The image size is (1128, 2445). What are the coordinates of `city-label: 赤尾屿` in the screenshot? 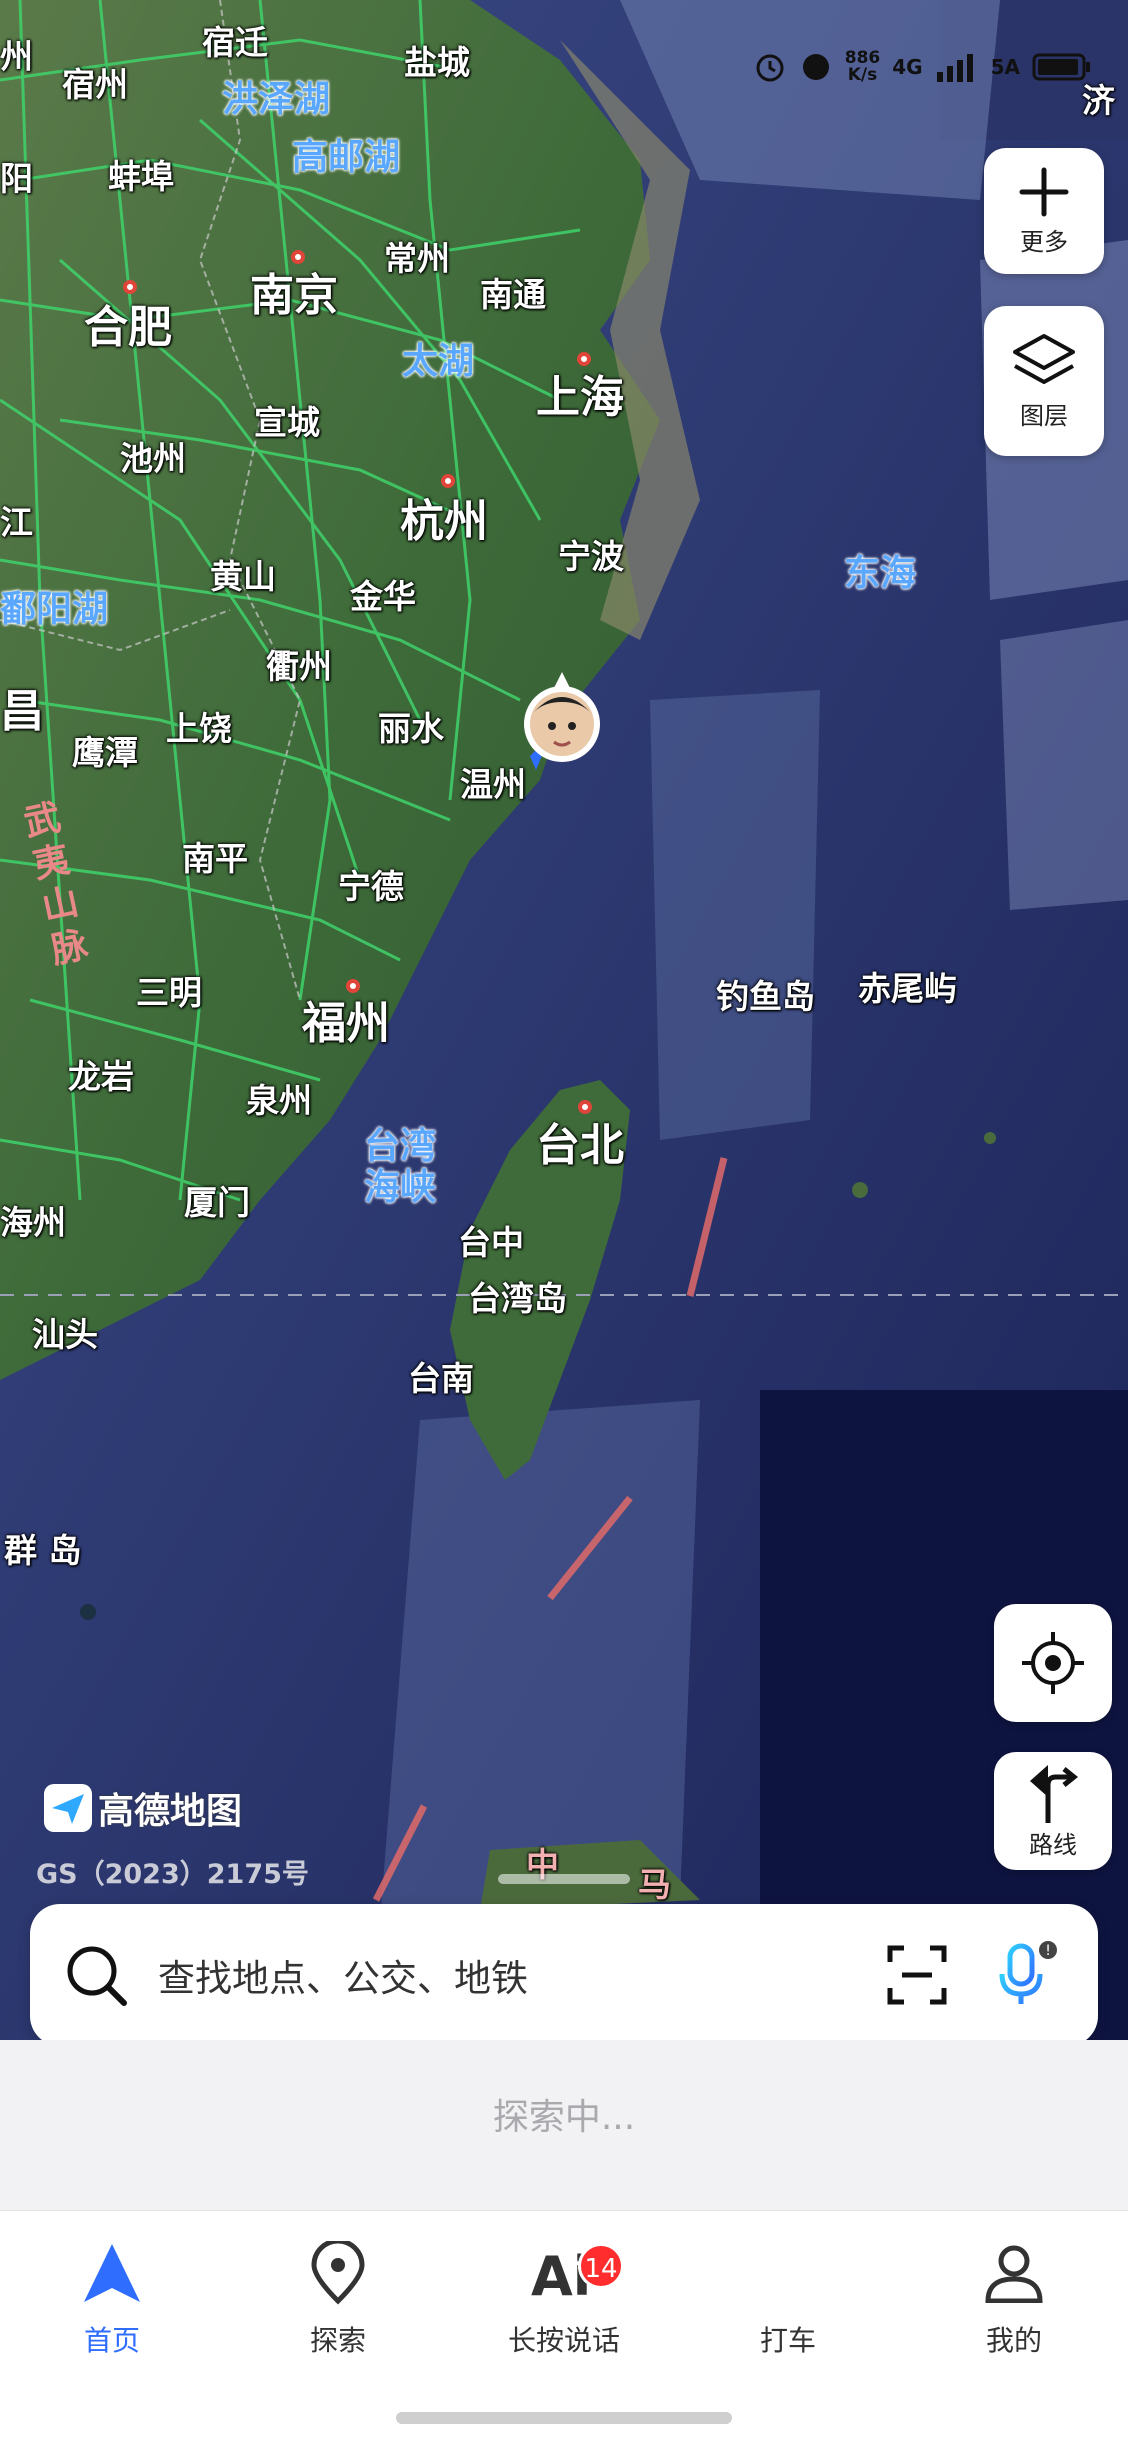 It's located at (907, 988).